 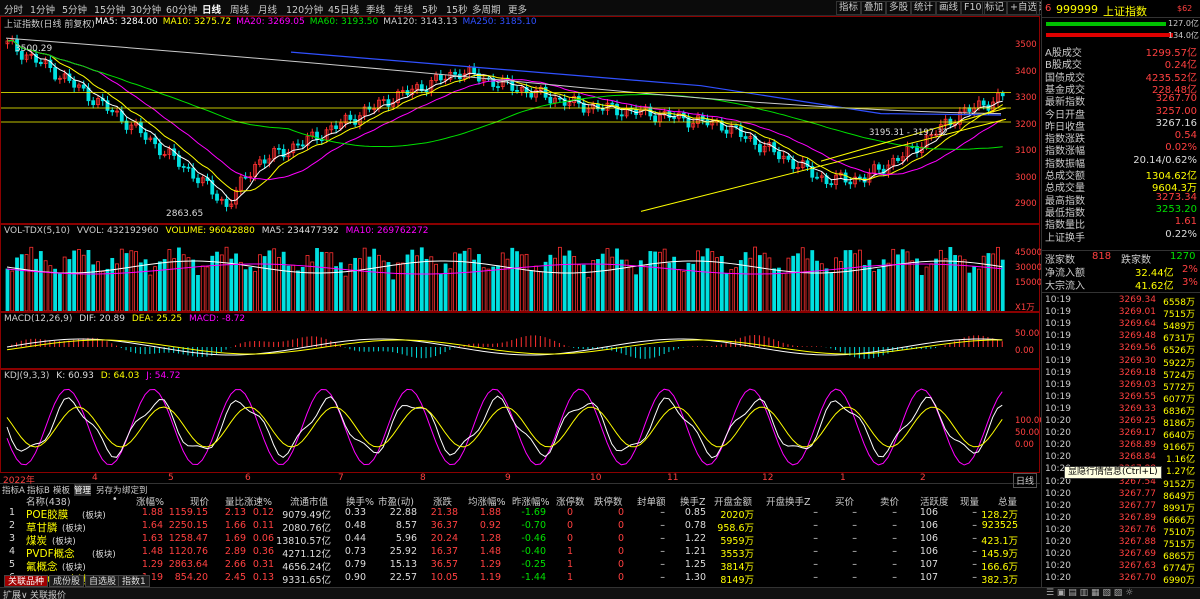 What do you see at coordinates (188, 538) in the screenshot?
I see `cell-price: 1258.47` at bounding box center [188, 538].